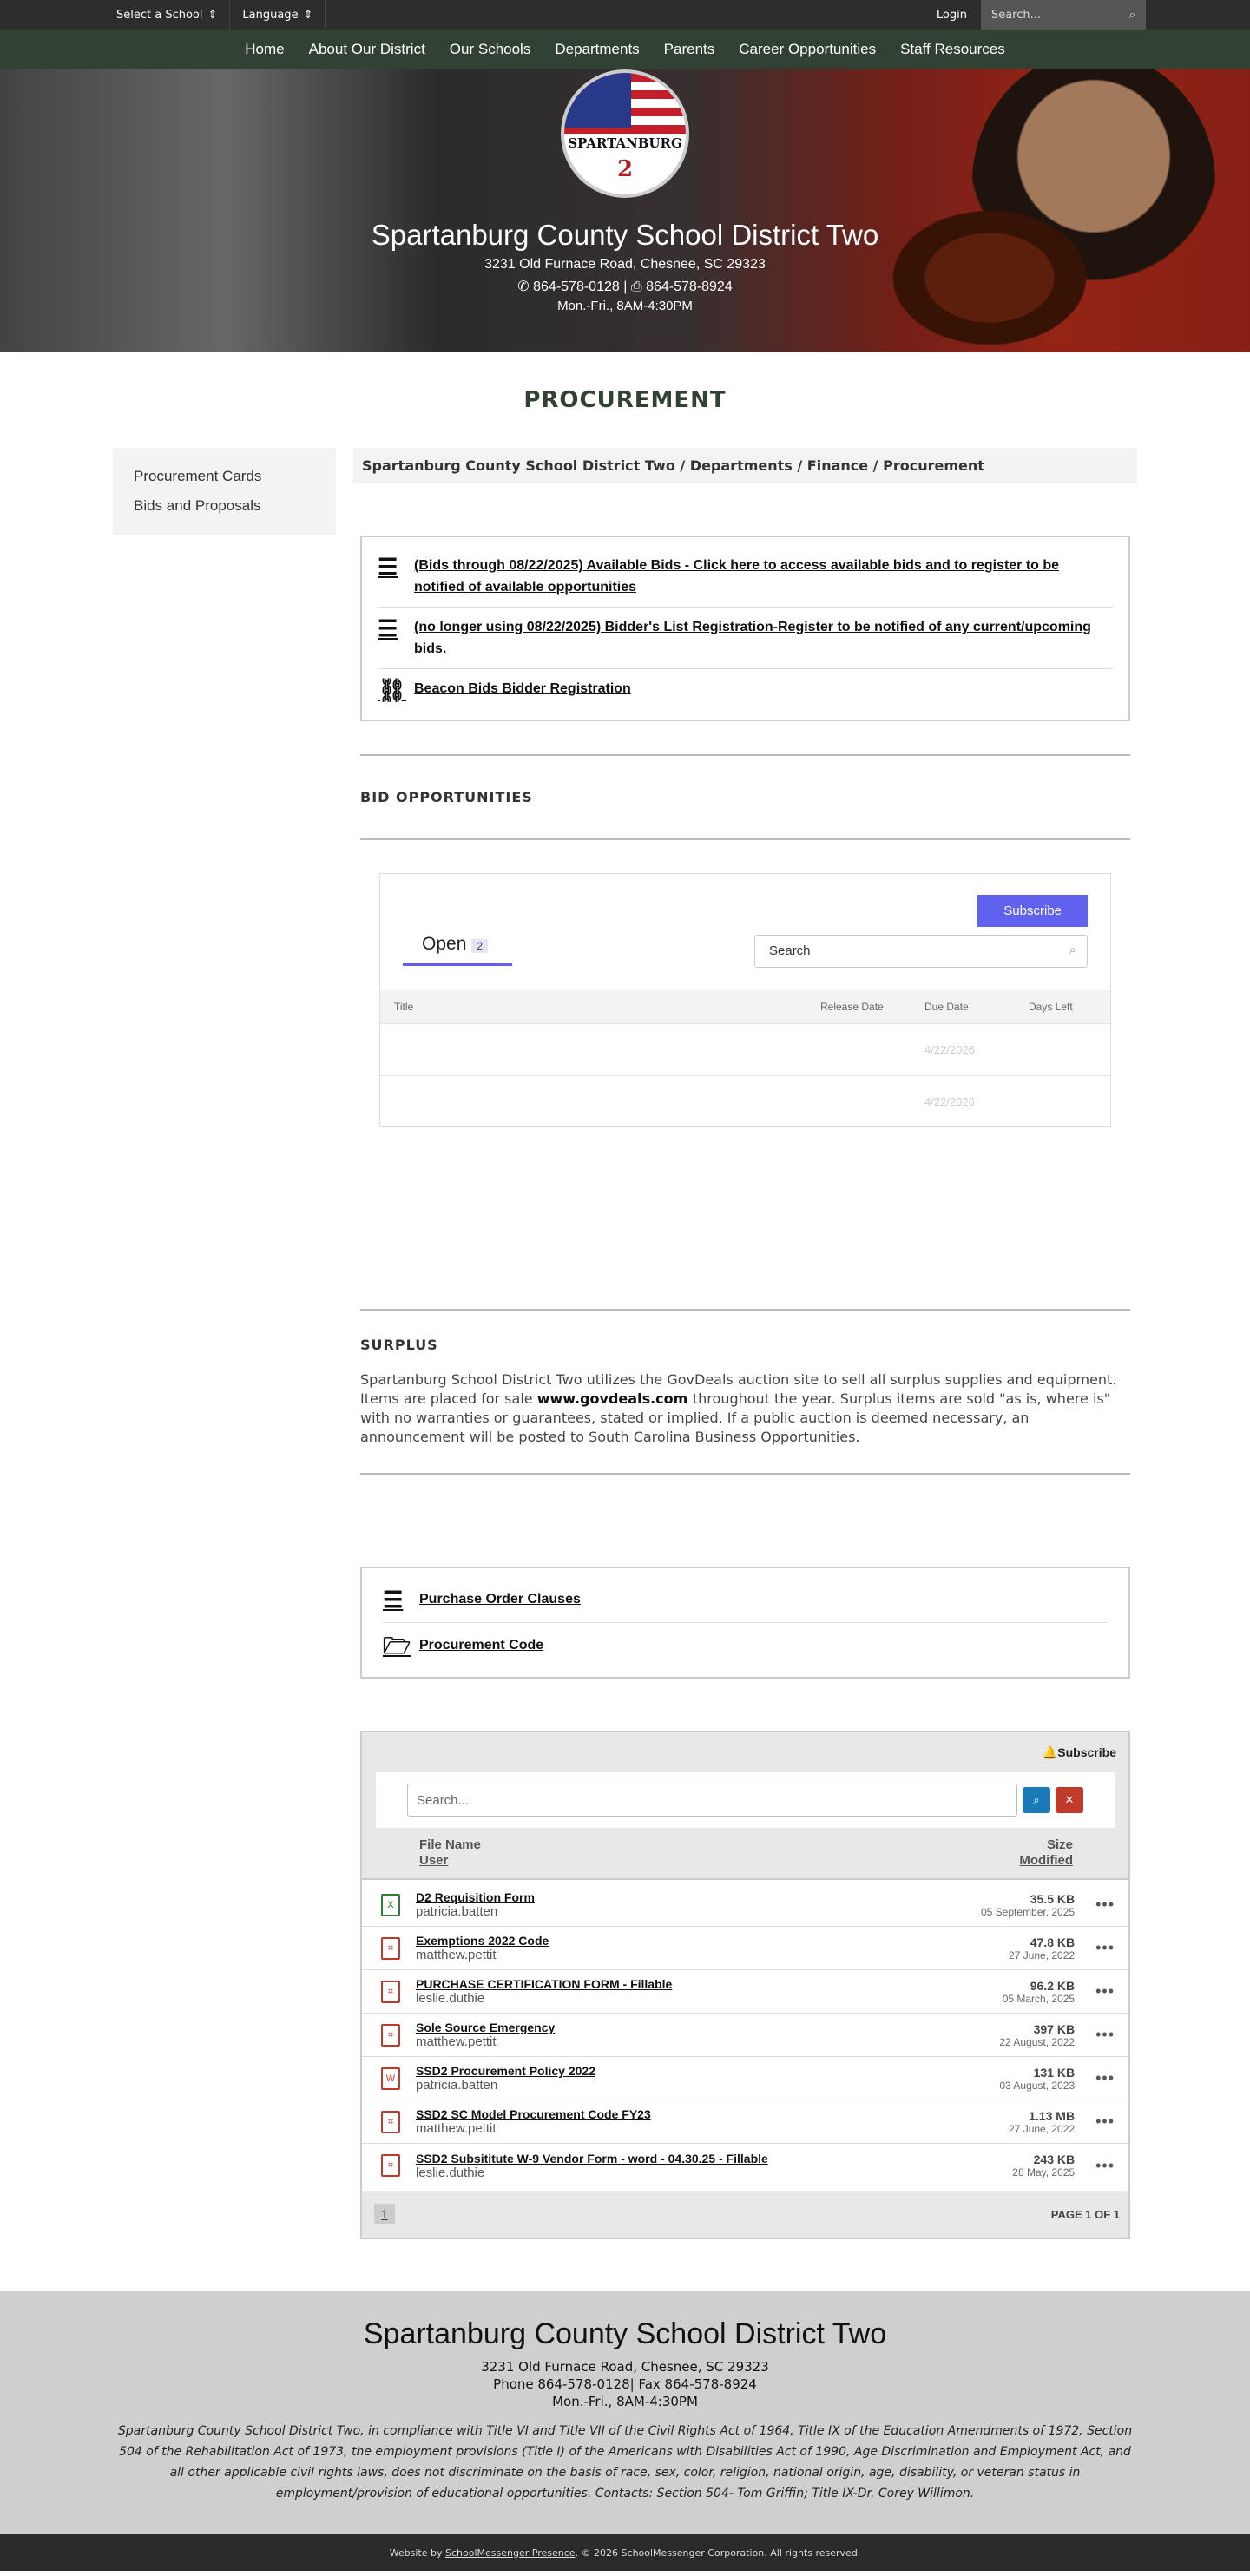 This screenshot has width=1250, height=2576. I want to click on tab-count-badge: 2, so click(480, 946).